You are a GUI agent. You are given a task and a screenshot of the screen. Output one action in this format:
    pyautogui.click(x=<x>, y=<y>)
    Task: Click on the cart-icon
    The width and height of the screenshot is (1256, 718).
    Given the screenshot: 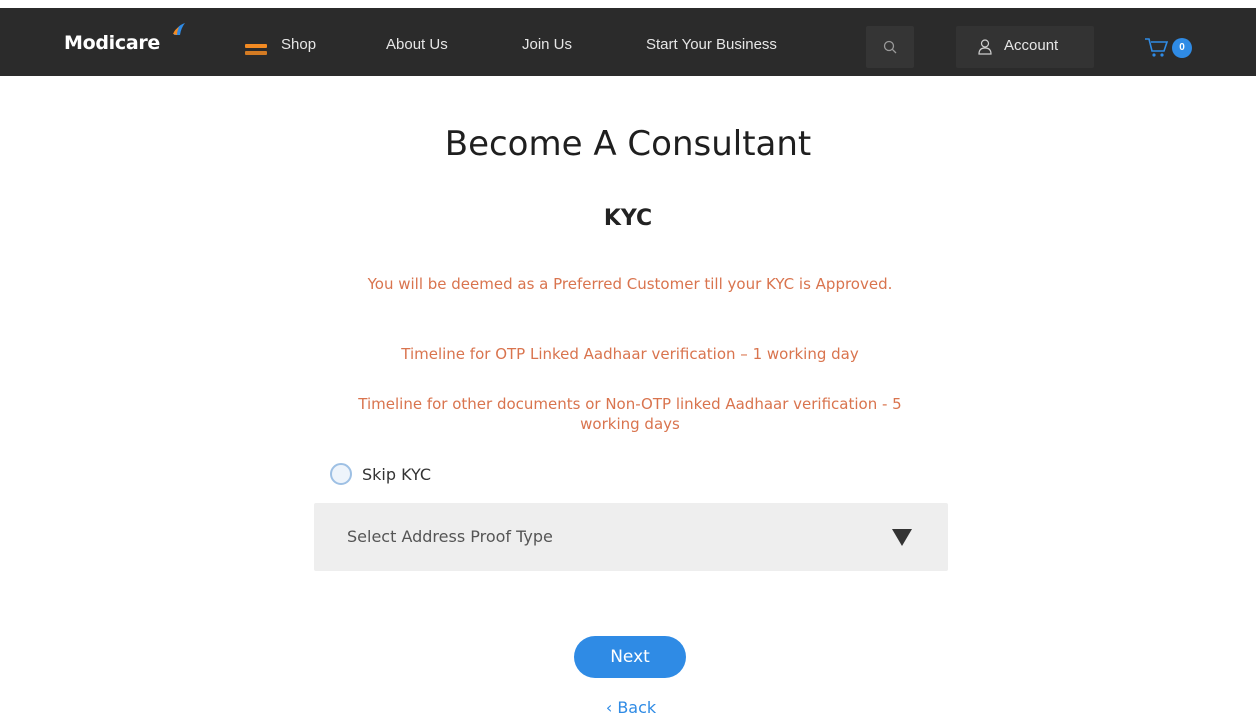 What is the action you would take?
    pyautogui.click(x=1157, y=47)
    